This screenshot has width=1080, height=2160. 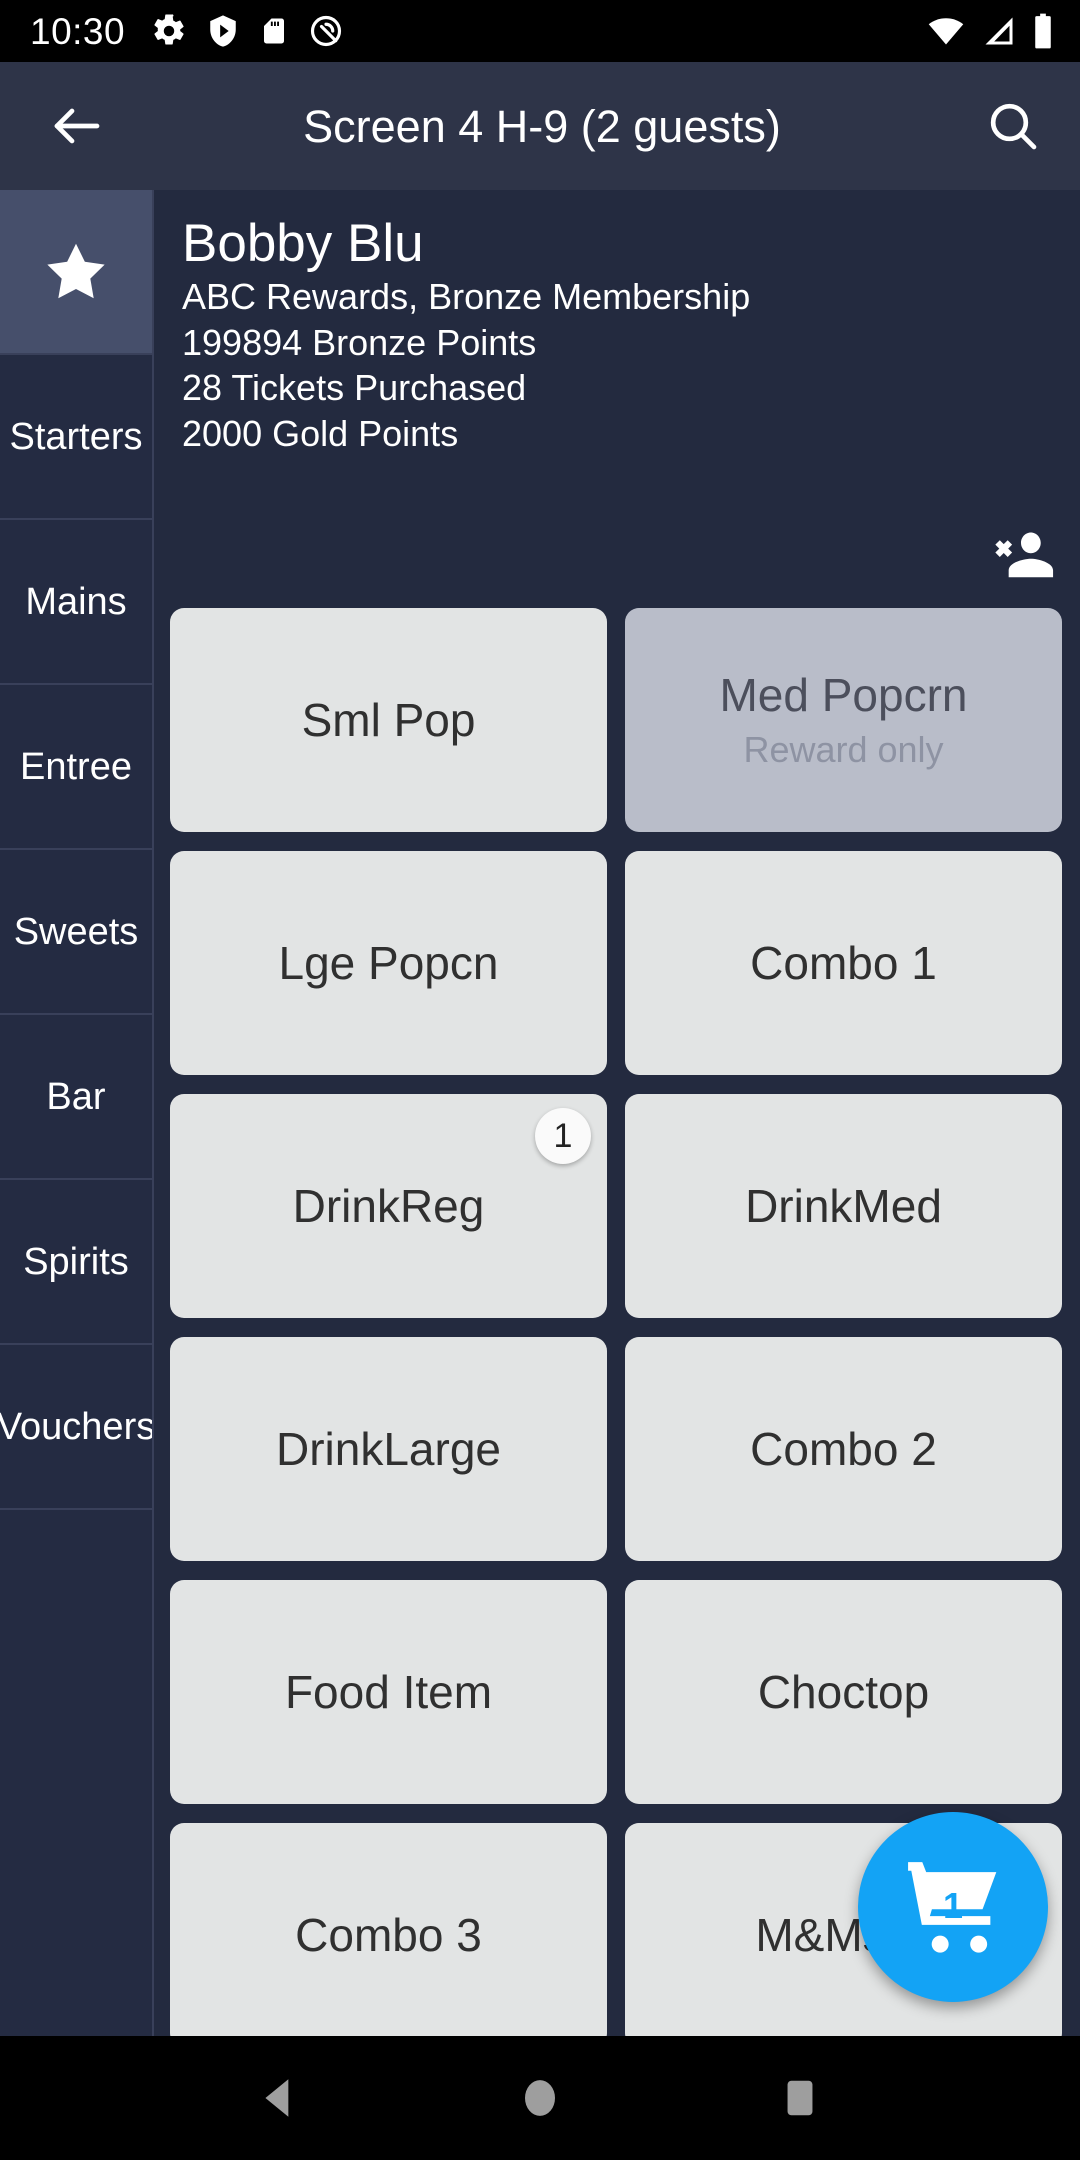 I want to click on customer-bronze-points: 199894 Bronze Points, so click(x=359, y=342).